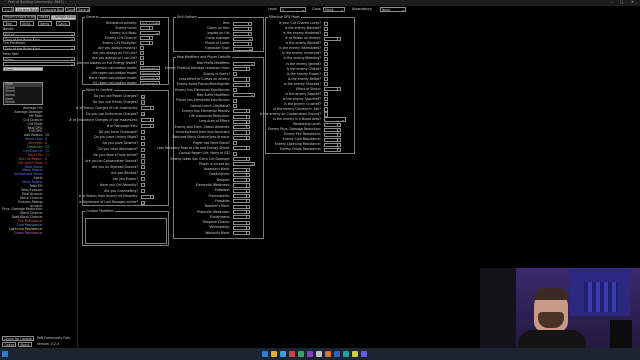 This screenshot has height=360, width=640. Describe the element at coordinates (142, 58) in the screenshot. I see `general-checkbox` at that location.